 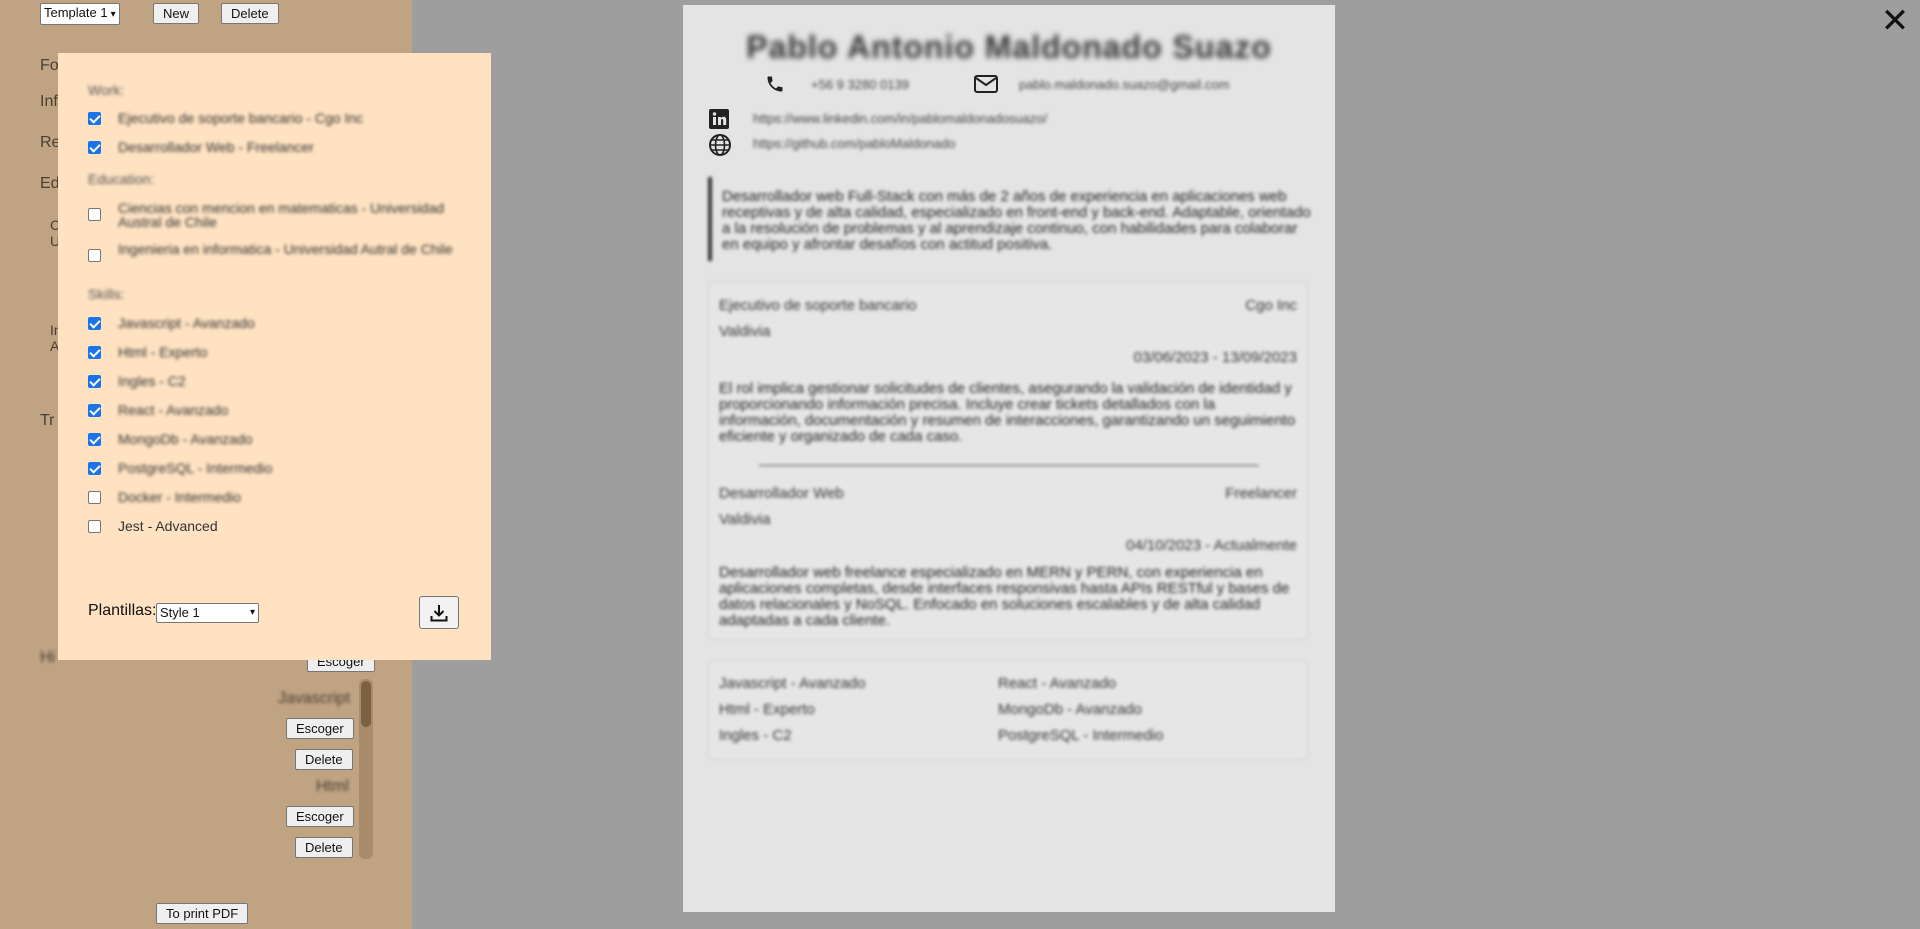 I want to click on job-dates: 04/10/2023 - Actualmente, so click(x=1211, y=545).